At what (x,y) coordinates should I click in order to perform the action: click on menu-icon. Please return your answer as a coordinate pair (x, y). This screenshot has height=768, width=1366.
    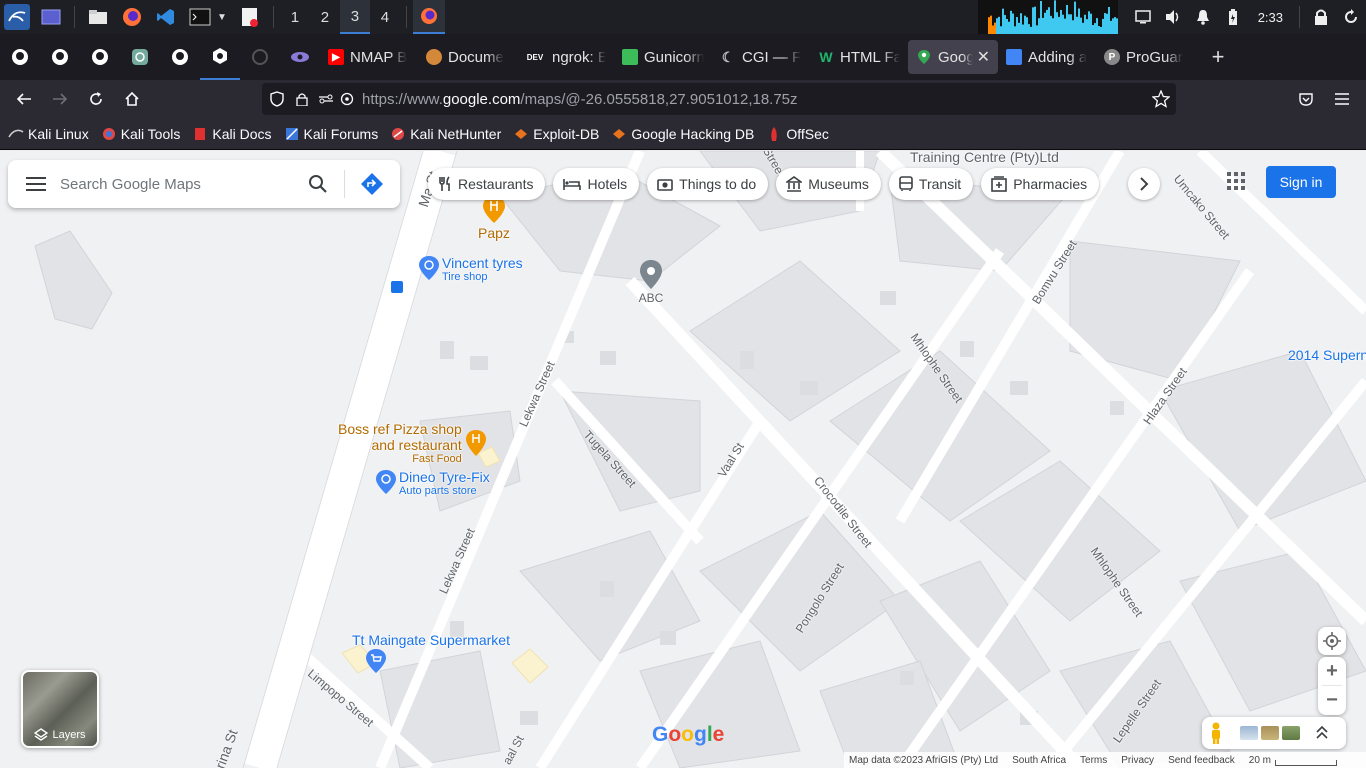
    Looking at the image, I should click on (36, 184).